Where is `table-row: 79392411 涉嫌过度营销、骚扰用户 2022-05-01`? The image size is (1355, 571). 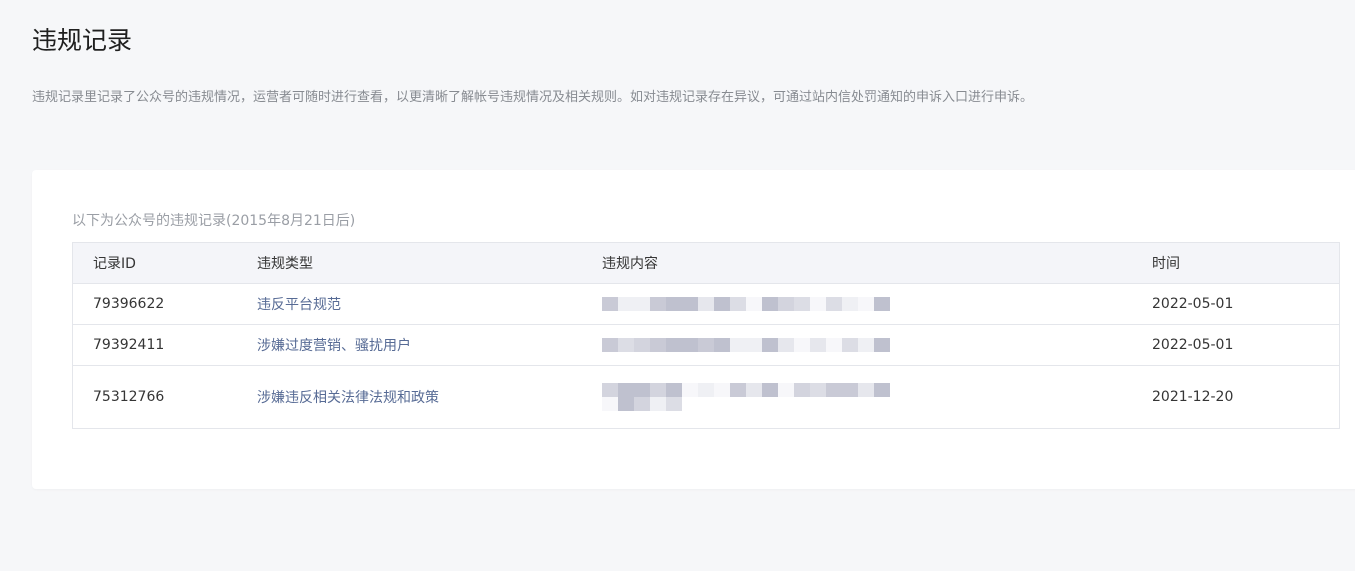
table-row: 79392411 涉嫌过度营销、骚扰用户 2022-05-01 is located at coordinates (706, 345).